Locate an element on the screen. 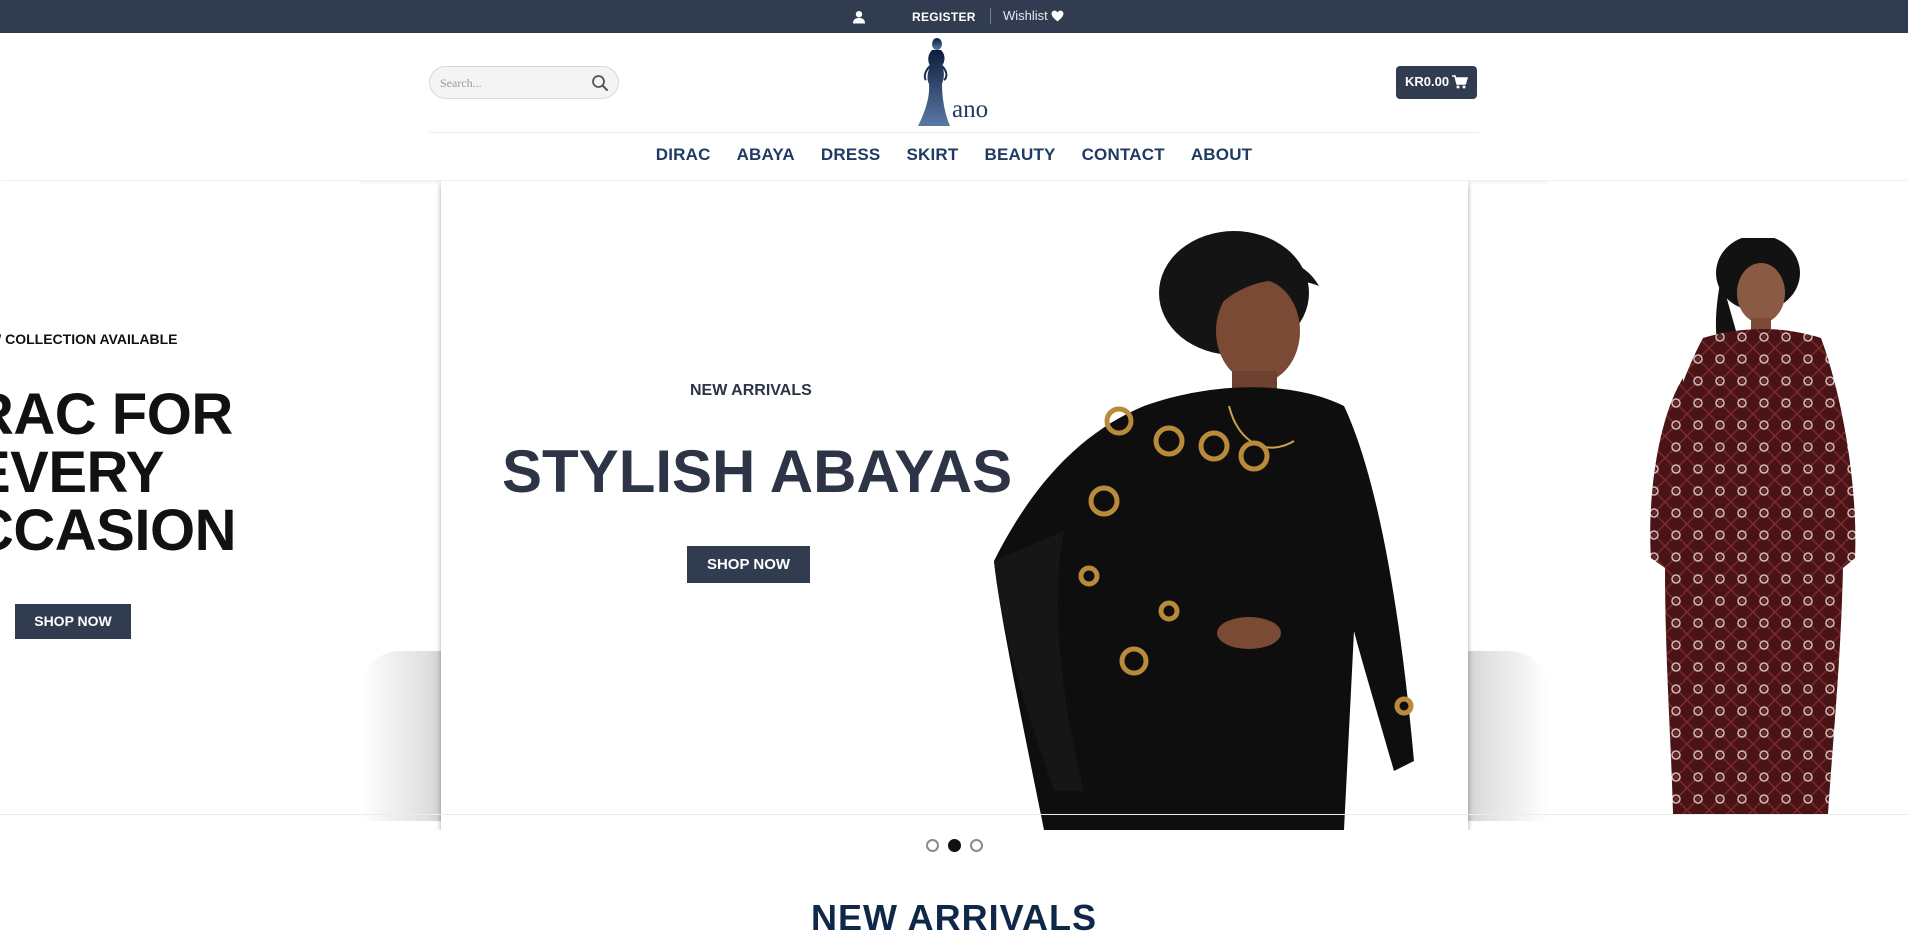  slide-kicker: NEW ARRIVALS is located at coordinates (751, 390).